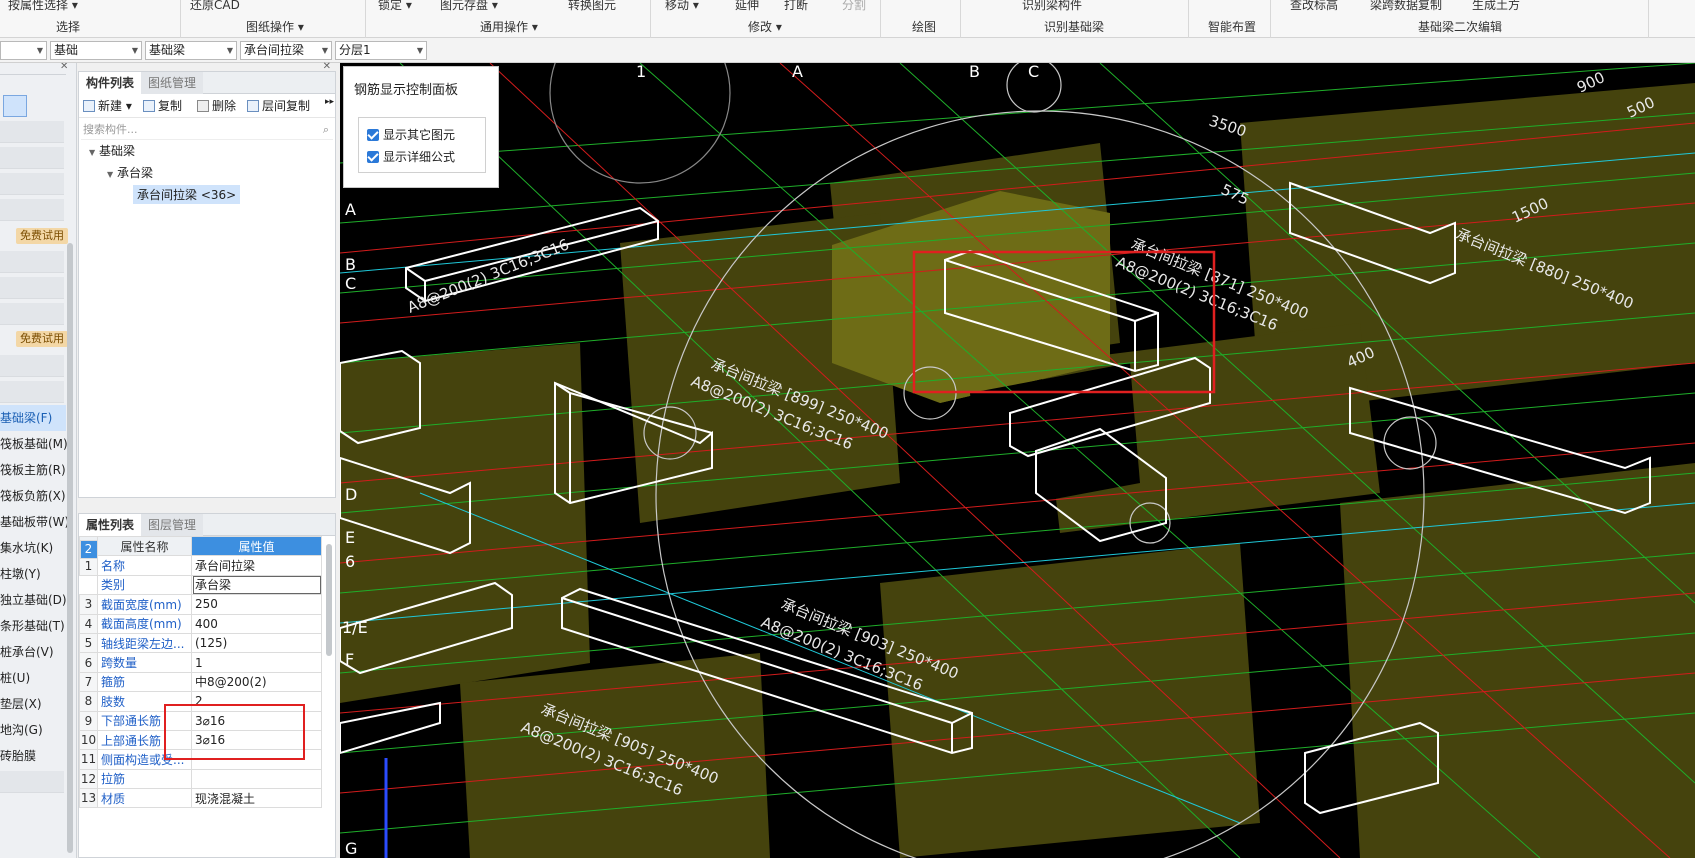  I want to click on group-common-ops: 通用操作 ▾, so click(509, 26).